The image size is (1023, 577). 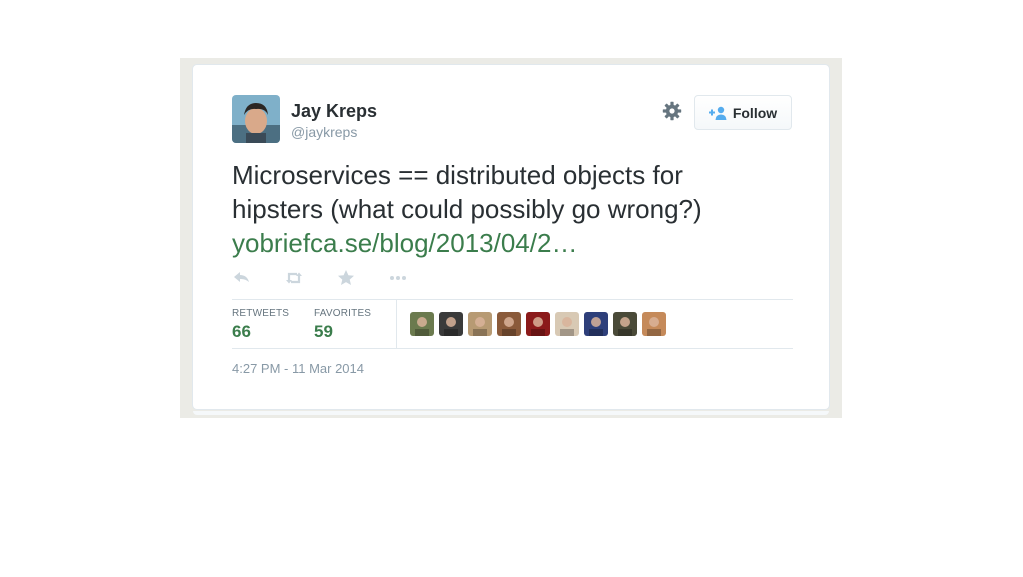 I want to click on gear-icon, so click(x=672, y=111).